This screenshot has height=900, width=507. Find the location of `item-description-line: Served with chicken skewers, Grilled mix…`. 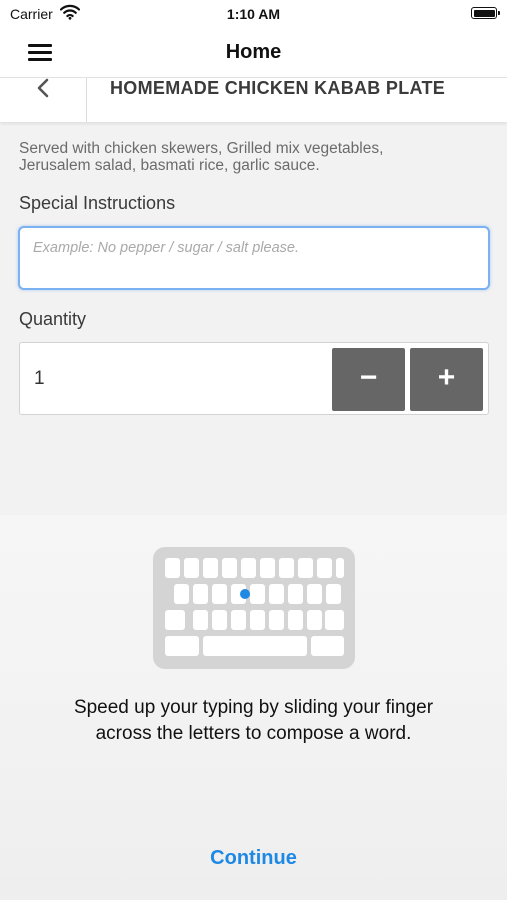

item-description-line: Served with chicken skewers, Grilled mix… is located at coordinates (201, 148).